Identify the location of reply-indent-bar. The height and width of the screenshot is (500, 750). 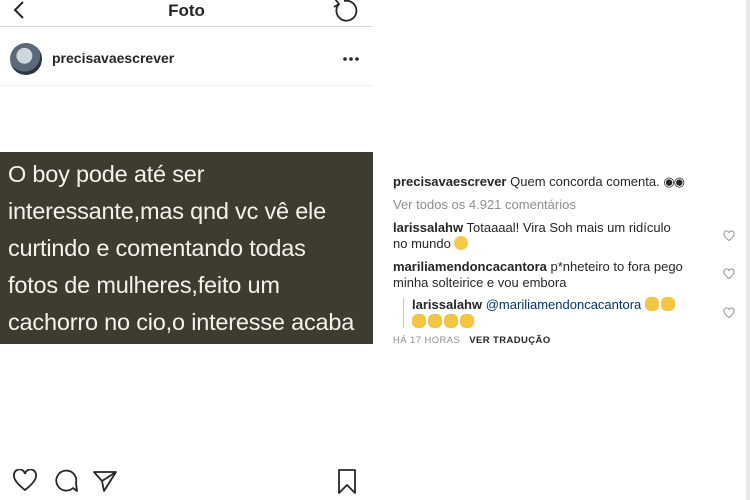
(403, 313).